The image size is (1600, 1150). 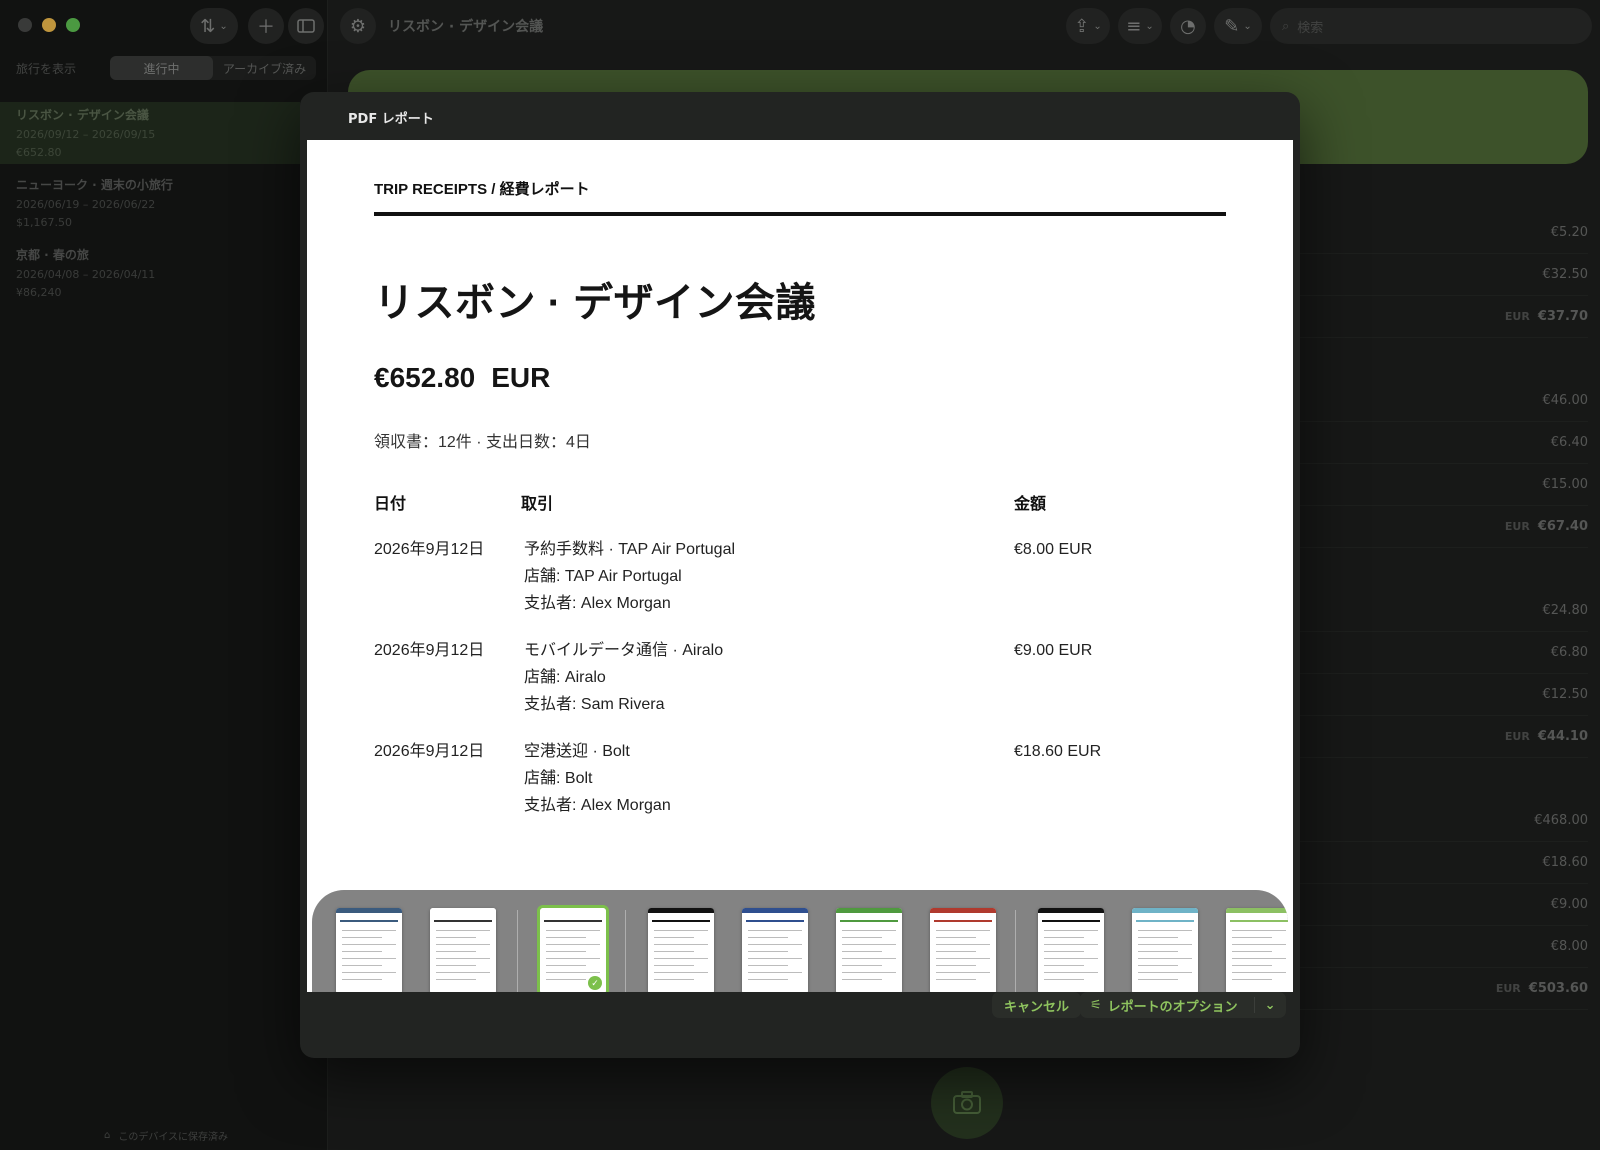 What do you see at coordinates (1254, 1005) in the screenshot?
I see `button-separator` at bounding box center [1254, 1005].